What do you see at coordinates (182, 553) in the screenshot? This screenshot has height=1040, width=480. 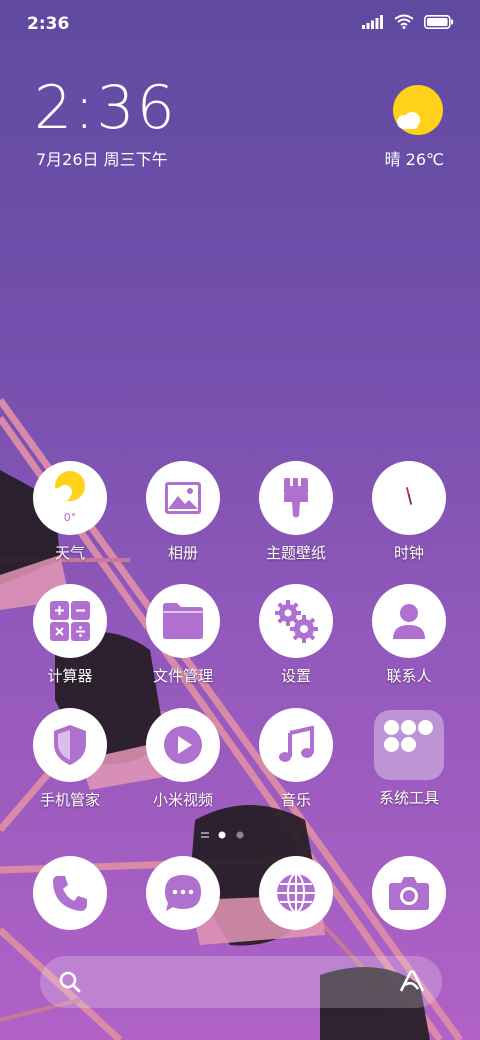 I see `app-label: 相册` at bounding box center [182, 553].